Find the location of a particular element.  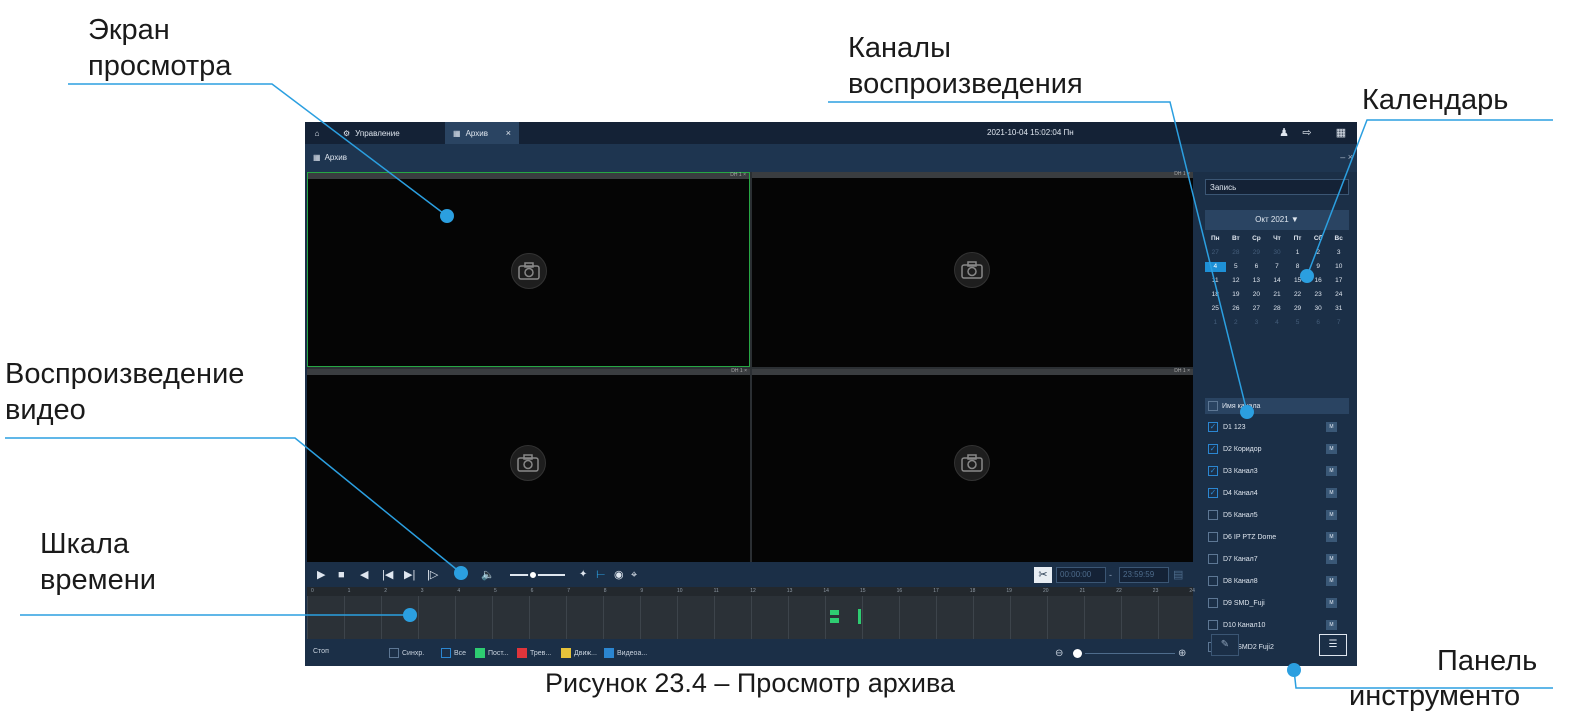

calendar-day: 19 is located at coordinates (1236, 295).